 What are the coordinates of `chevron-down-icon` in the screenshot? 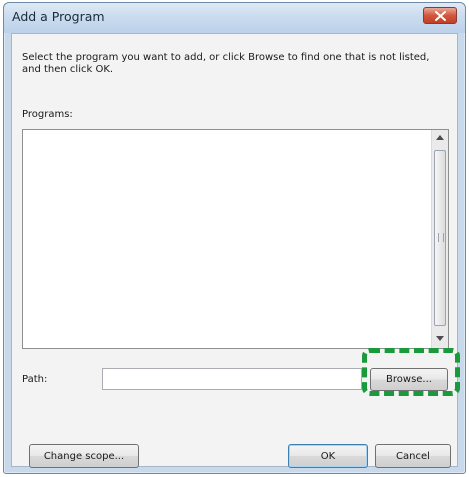 It's located at (440, 338).